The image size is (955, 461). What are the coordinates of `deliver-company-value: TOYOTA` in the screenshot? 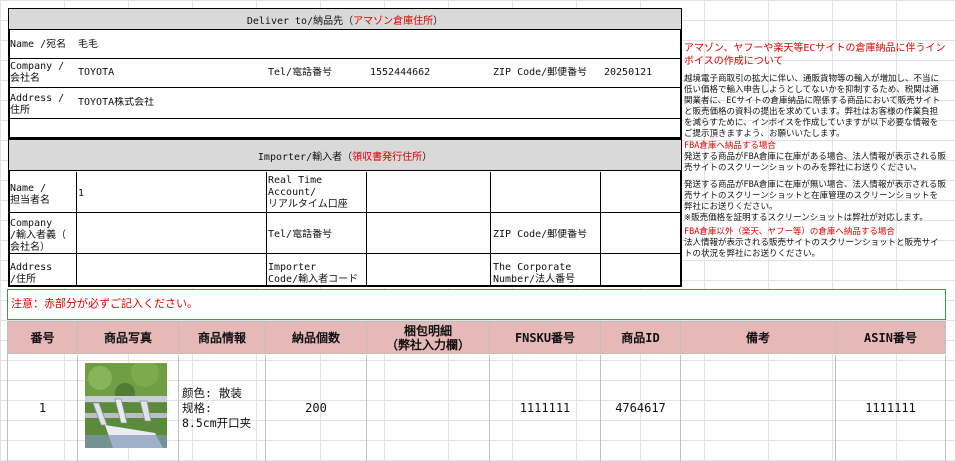 It's located at (138, 73).